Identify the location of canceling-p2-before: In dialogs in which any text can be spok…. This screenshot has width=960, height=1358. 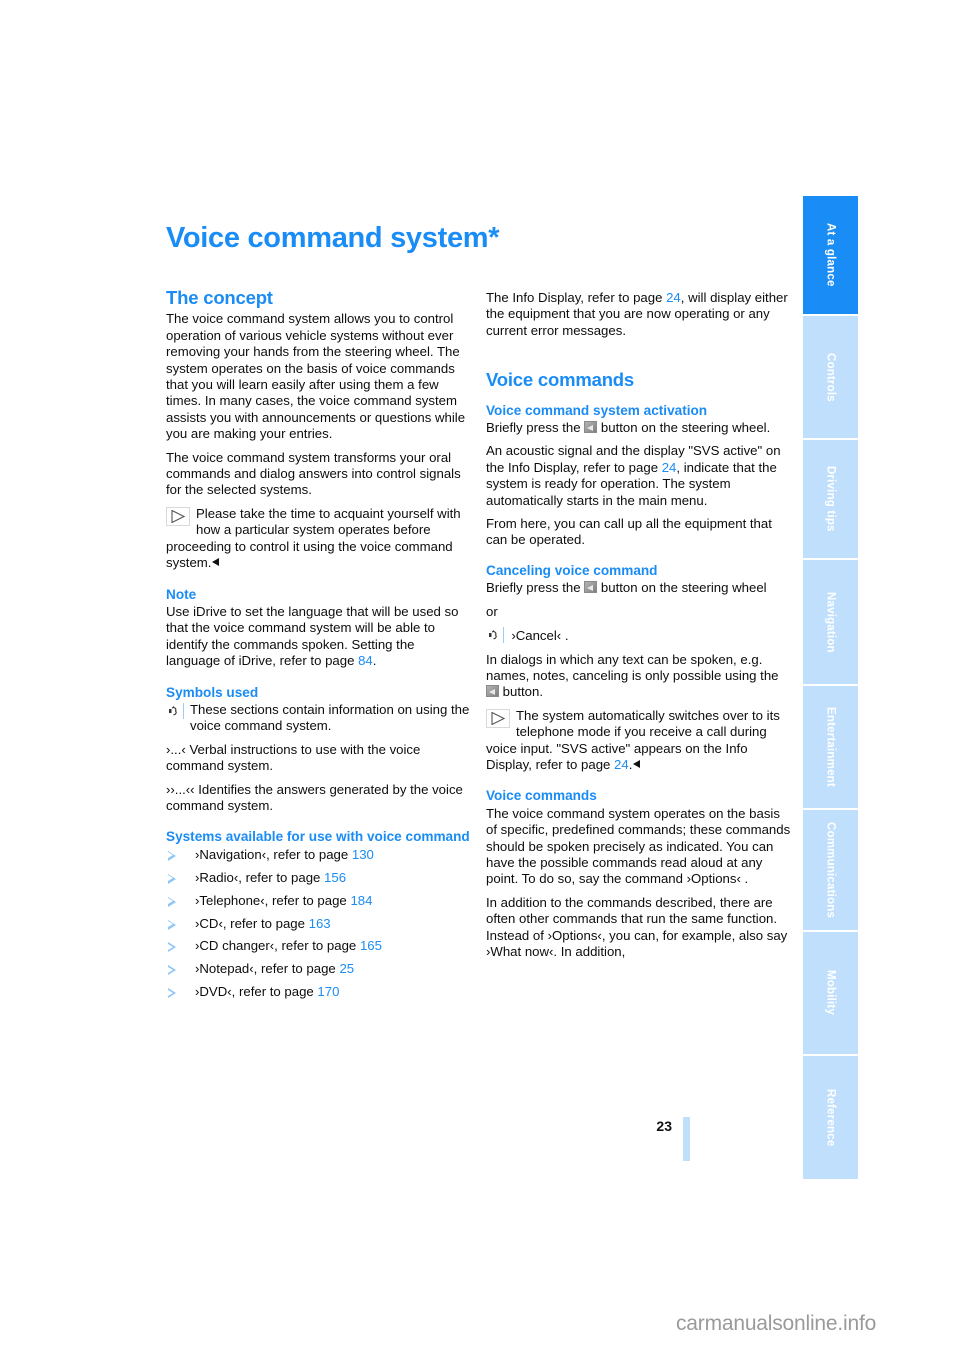
(632, 667).